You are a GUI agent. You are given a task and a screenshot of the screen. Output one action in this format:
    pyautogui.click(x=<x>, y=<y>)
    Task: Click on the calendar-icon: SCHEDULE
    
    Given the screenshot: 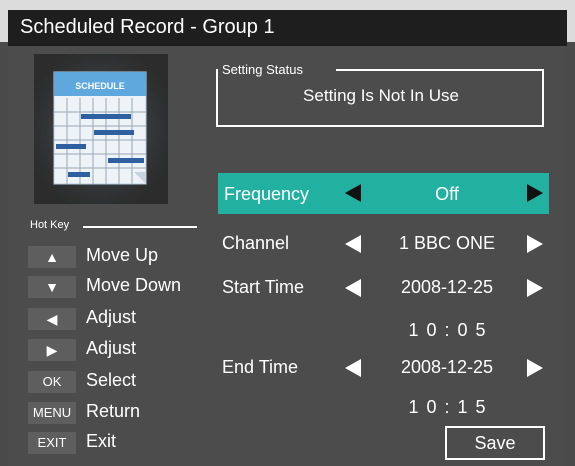 What is the action you would take?
    pyautogui.click(x=101, y=129)
    